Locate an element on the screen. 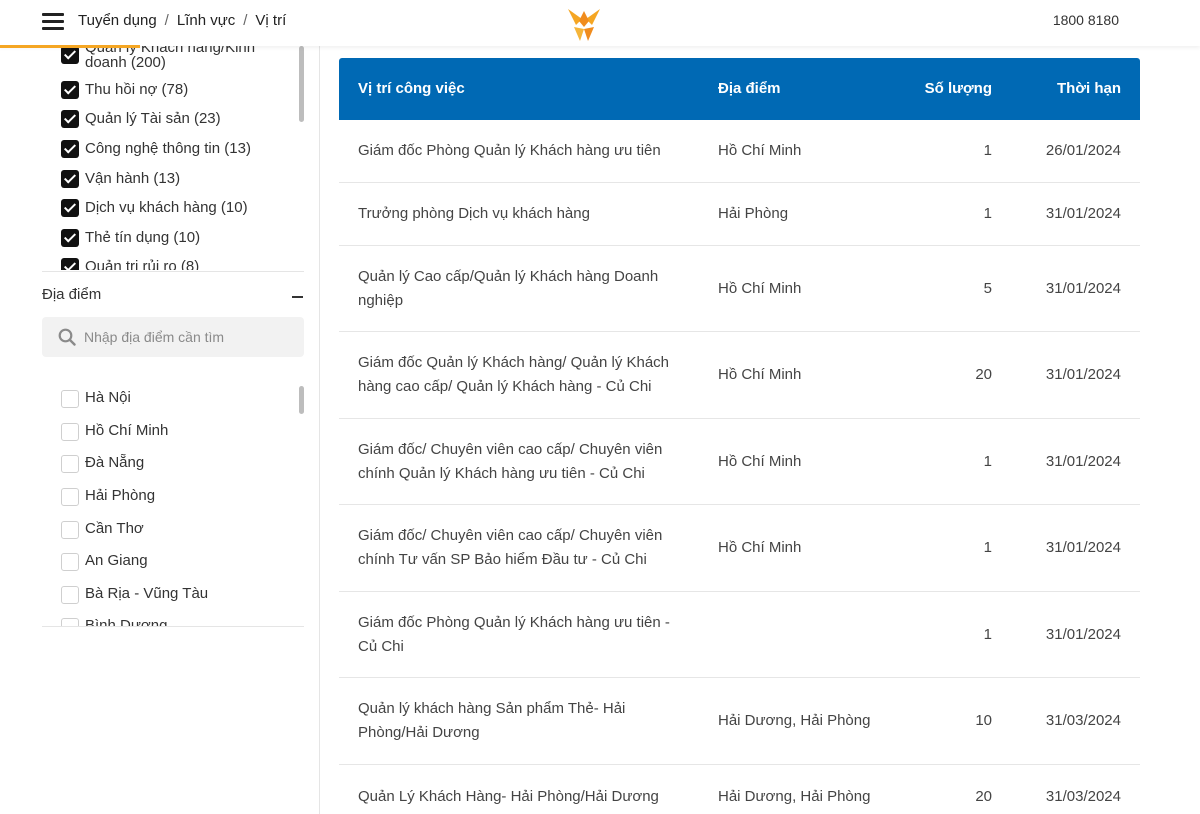 The height and width of the screenshot is (814, 1200). menu-icon is located at coordinates (53, 21).